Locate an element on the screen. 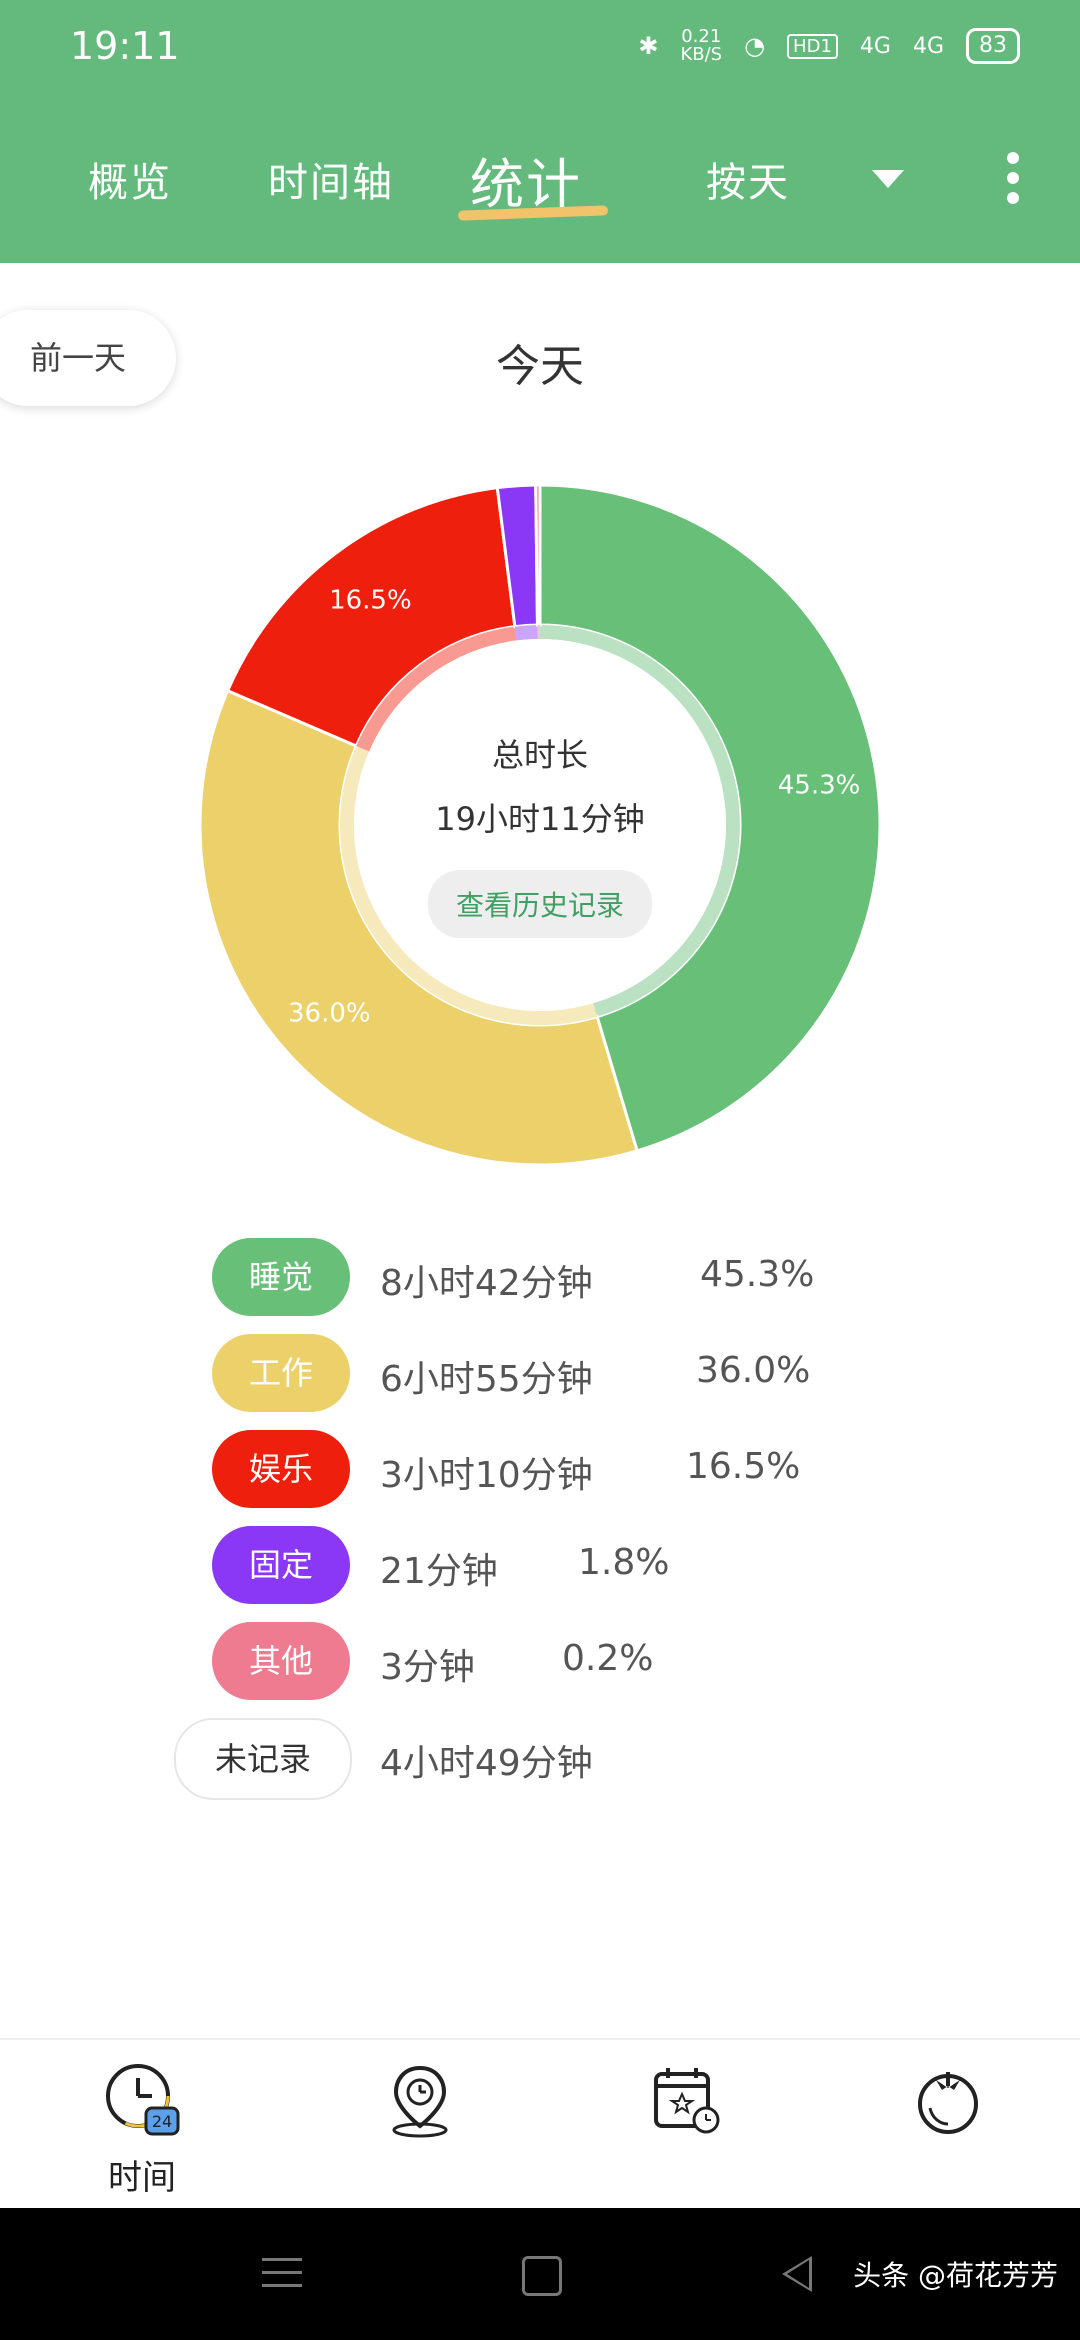  category-percent: 0.2% is located at coordinates (608, 1658).